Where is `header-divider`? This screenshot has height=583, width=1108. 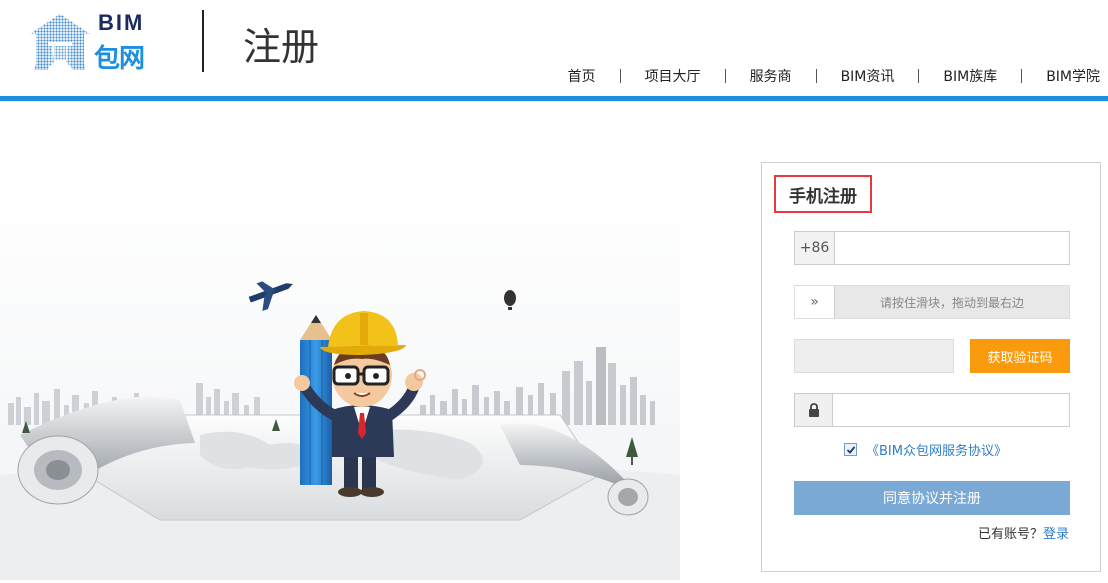 header-divider is located at coordinates (203, 41).